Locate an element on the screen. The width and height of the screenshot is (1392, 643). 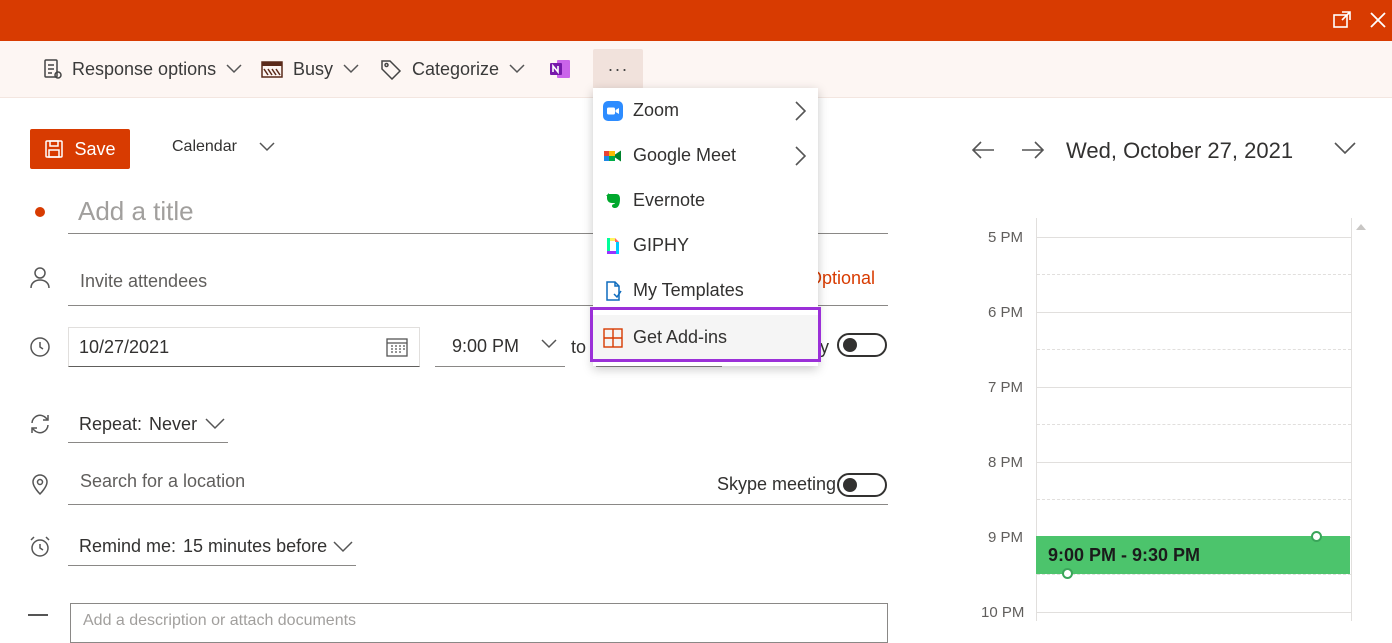
save-button: Save is located at coordinates (80, 149).